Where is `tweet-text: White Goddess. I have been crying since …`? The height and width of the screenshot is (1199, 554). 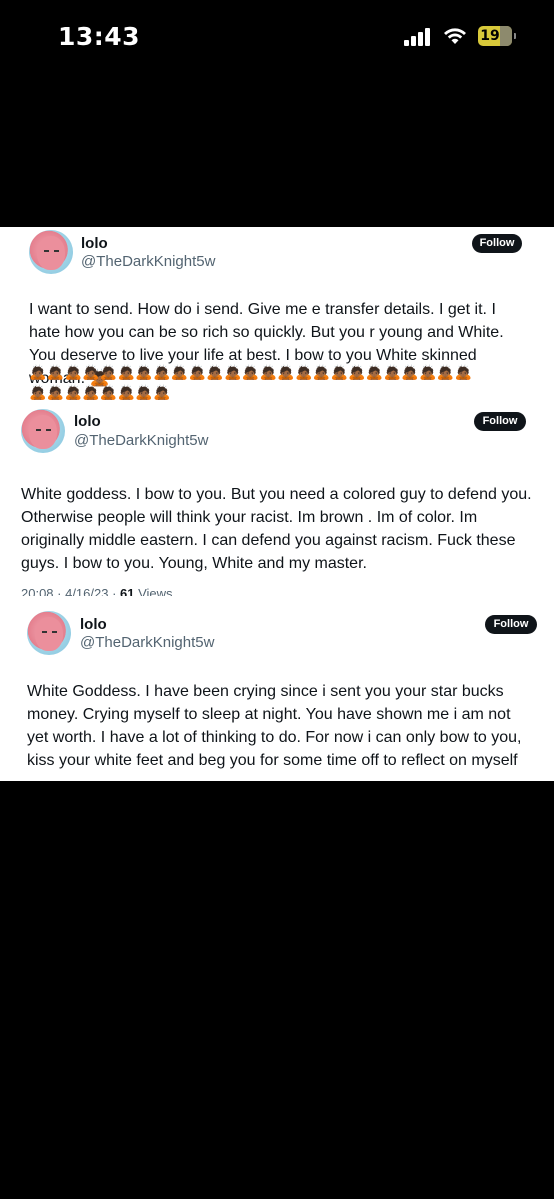
tweet-text: White Goddess. I have been crying since … is located at coordinates (274, 726).